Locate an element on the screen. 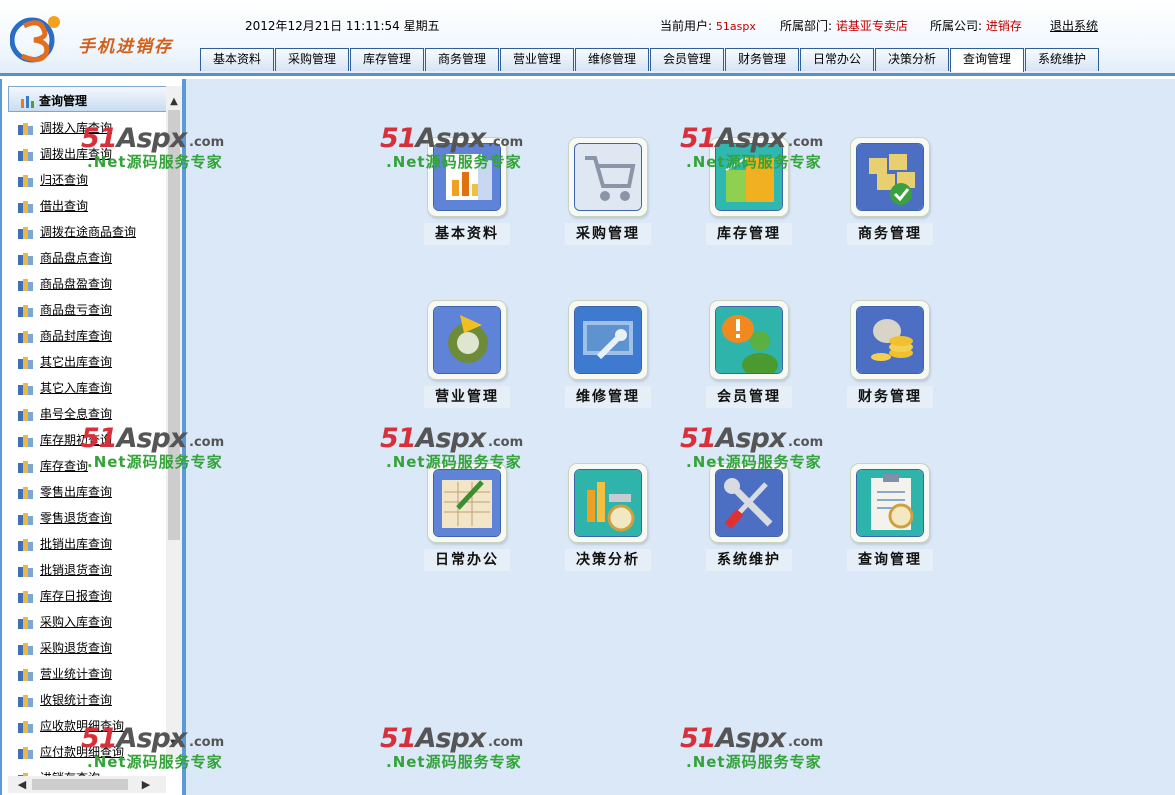  sidebar-item: 调拨在途商品查询 is located at coordinates (92, 232).